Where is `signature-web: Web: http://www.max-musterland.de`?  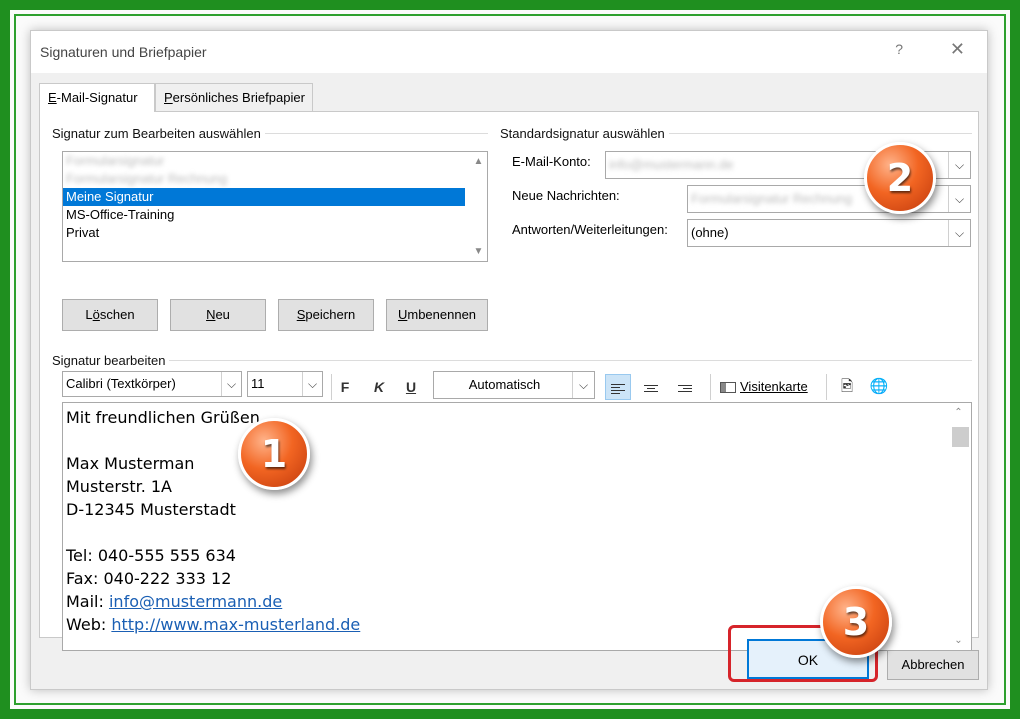 signature-web: Web: http://www.max-musterland.de is located at coordinates (213, 624).